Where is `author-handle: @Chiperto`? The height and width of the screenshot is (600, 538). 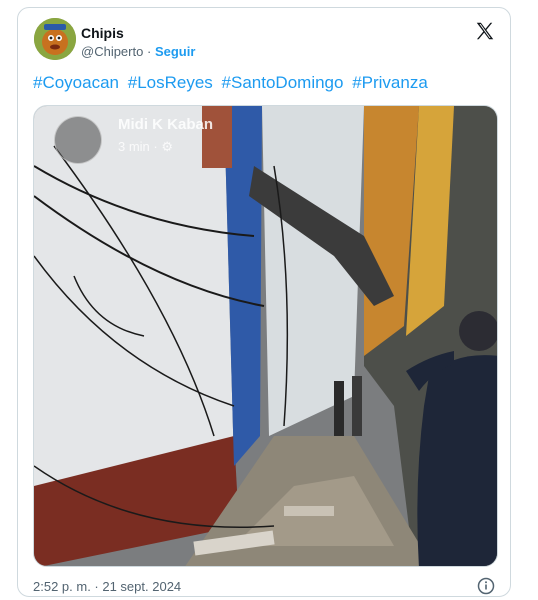
author-handle: @Chiperto is located at coordinates (112, 51).